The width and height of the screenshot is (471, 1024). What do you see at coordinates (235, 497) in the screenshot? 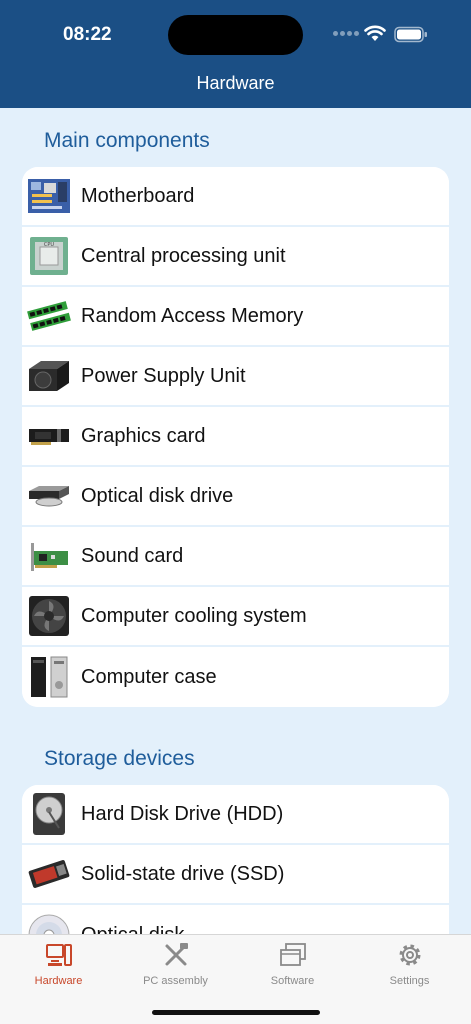
I see `list-item-optical-drive: Optical disk drive` at bounding box center [235, 497].